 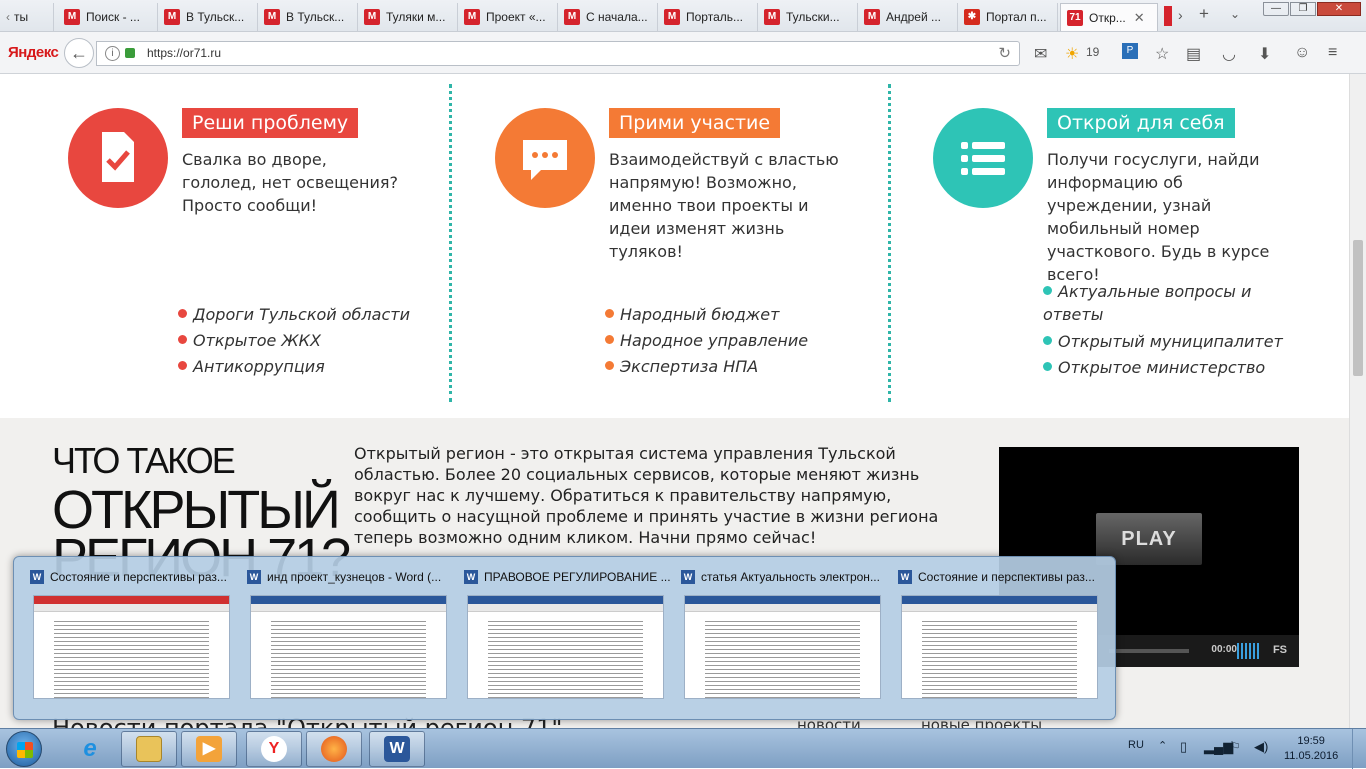 What do you see at coordinates (706, 341) in the screenshot?
I see `link-people-governance: Народное управление` at bounding box center [706, 341].